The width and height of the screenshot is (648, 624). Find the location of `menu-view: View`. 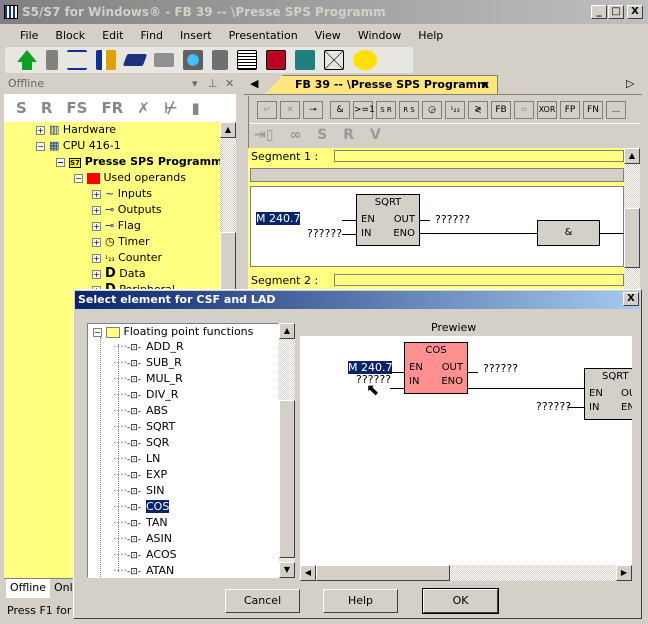

menu-view: View is located at coordinates (328, 35).